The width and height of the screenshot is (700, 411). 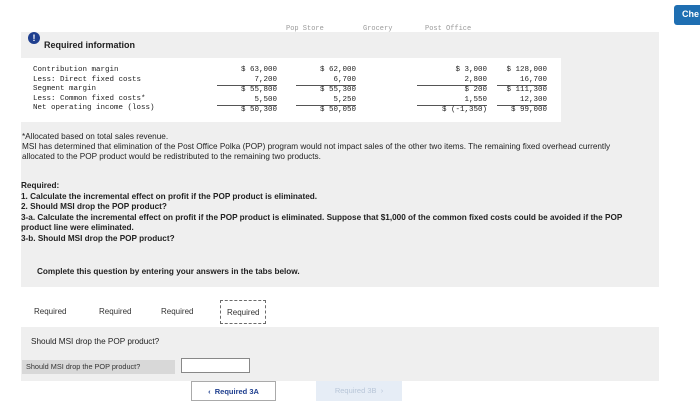 I want to click on tab-required-2: Required 2, so click(x=115, y=320).